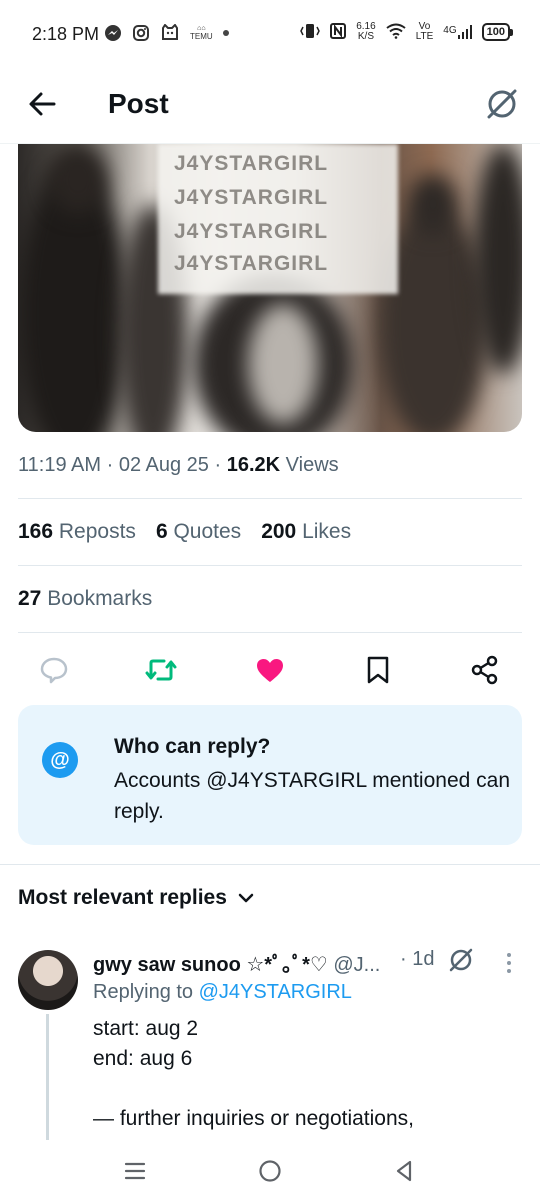 The height and width of the screenshot is (1200, 540). Describe the element at coordinates (36, 531) in the screenshot. I see `reposts-count: 166` at that location.